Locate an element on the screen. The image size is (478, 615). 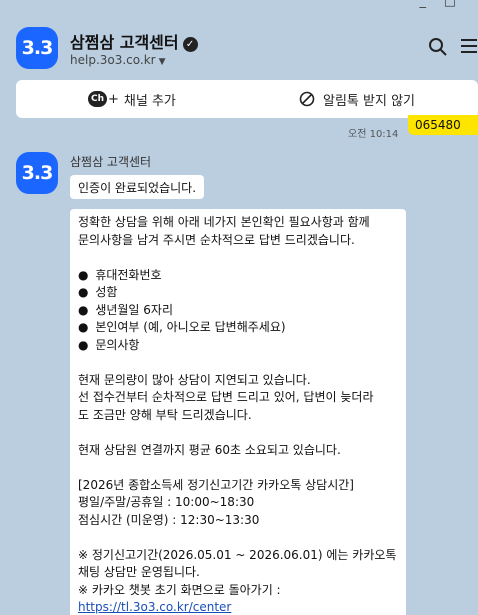
channel-url-text: help.3o3.co.kr is located at coordinates (113, 60).